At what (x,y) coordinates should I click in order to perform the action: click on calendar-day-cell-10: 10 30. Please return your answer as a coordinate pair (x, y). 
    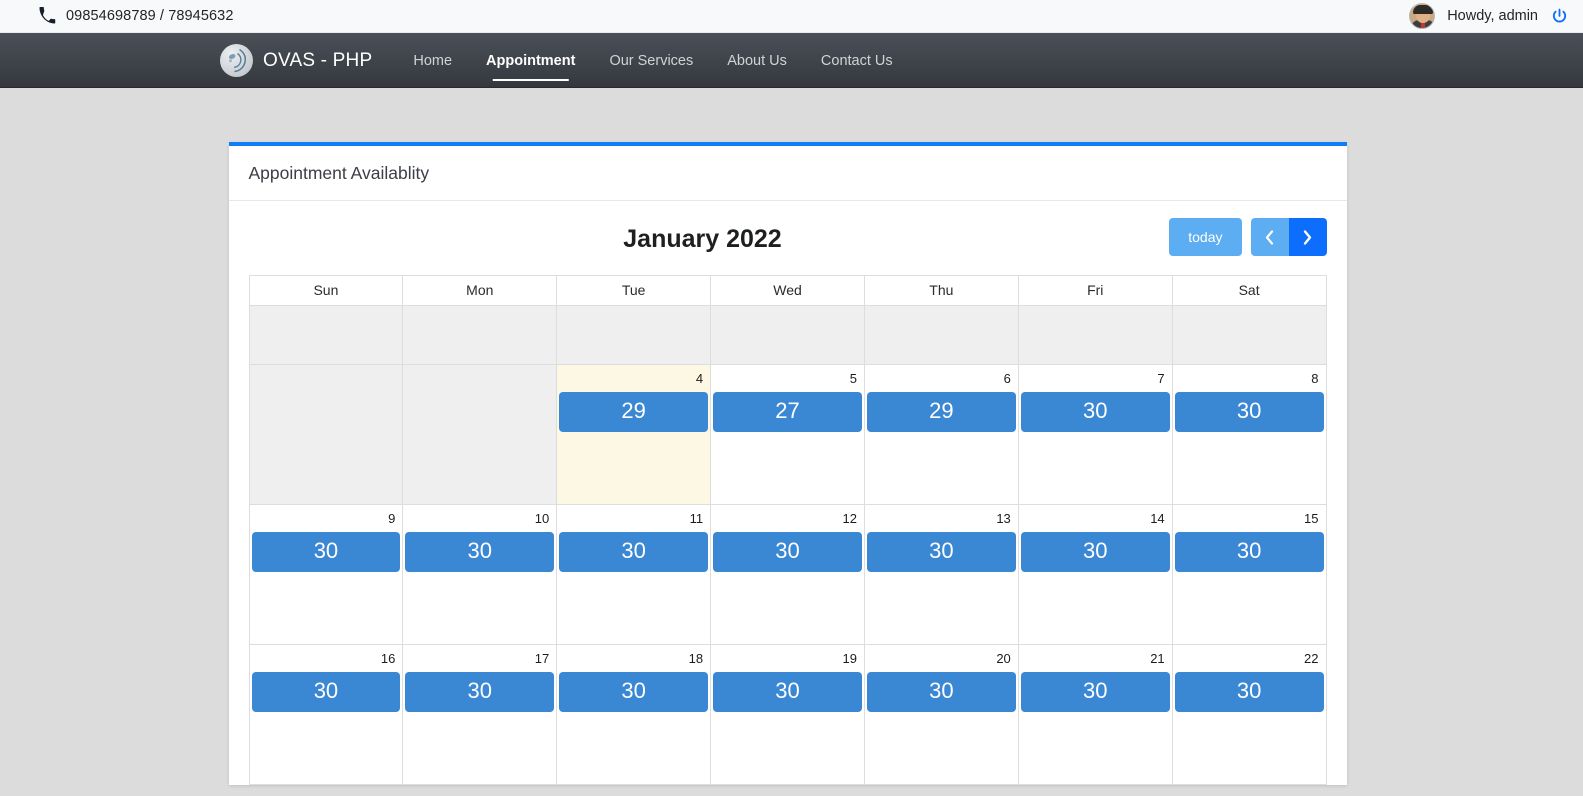
    Looking at the image, I should click on (480, 574).